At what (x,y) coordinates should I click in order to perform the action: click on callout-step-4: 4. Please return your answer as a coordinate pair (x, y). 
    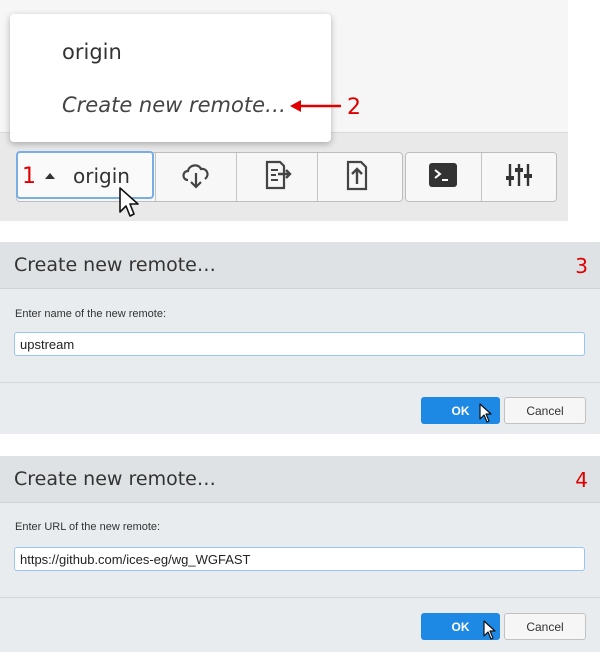
    Looking at the image, I should click on (581, 480).